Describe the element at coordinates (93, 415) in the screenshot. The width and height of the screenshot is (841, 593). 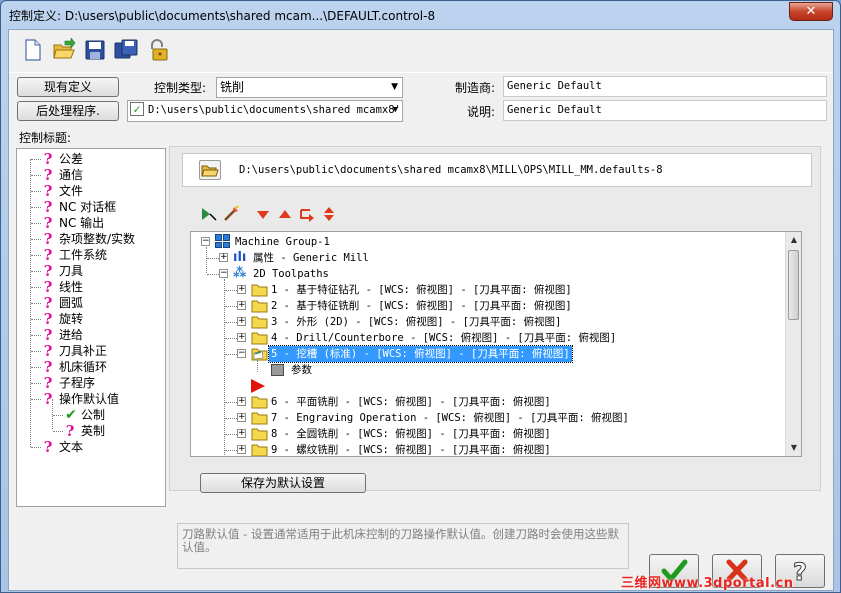
I see `control-topic-label: 公制` at that location.